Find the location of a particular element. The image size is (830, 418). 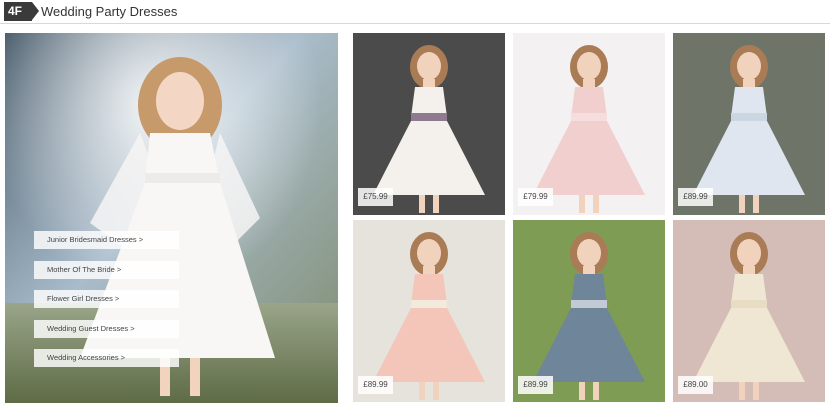

price-tag: £89.00 is located at coordinates (695, 385).